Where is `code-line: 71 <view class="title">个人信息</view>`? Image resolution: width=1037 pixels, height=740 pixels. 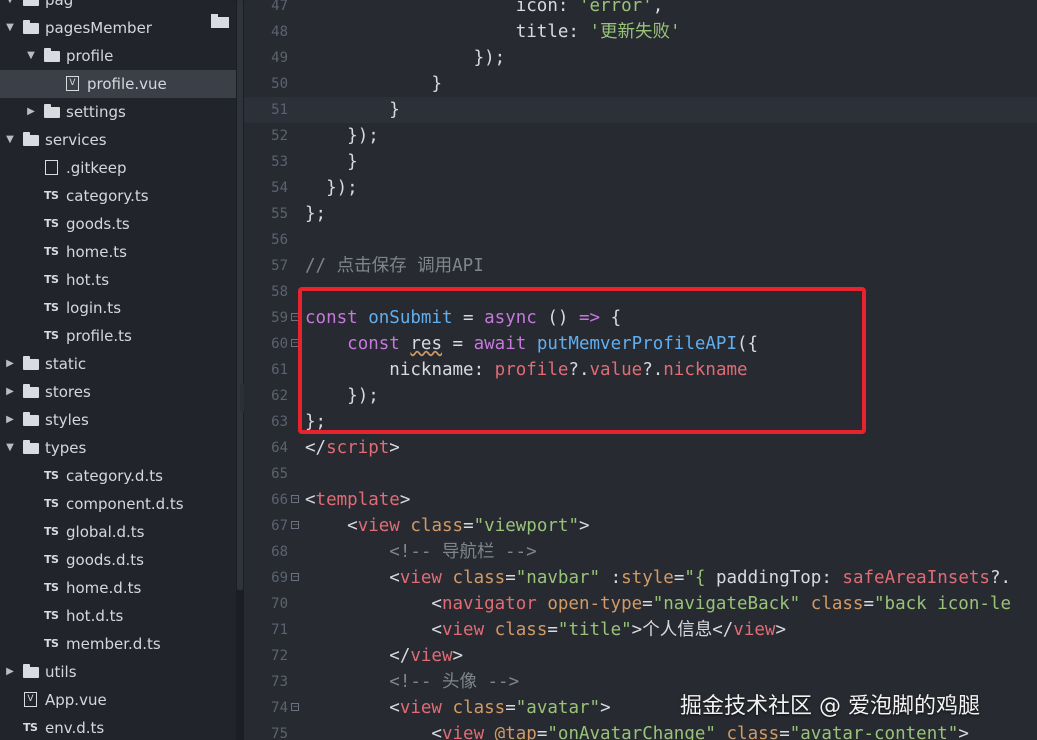 code-line: 71 <view class="title">个人信息</view> is located at coordinates (640, 630).